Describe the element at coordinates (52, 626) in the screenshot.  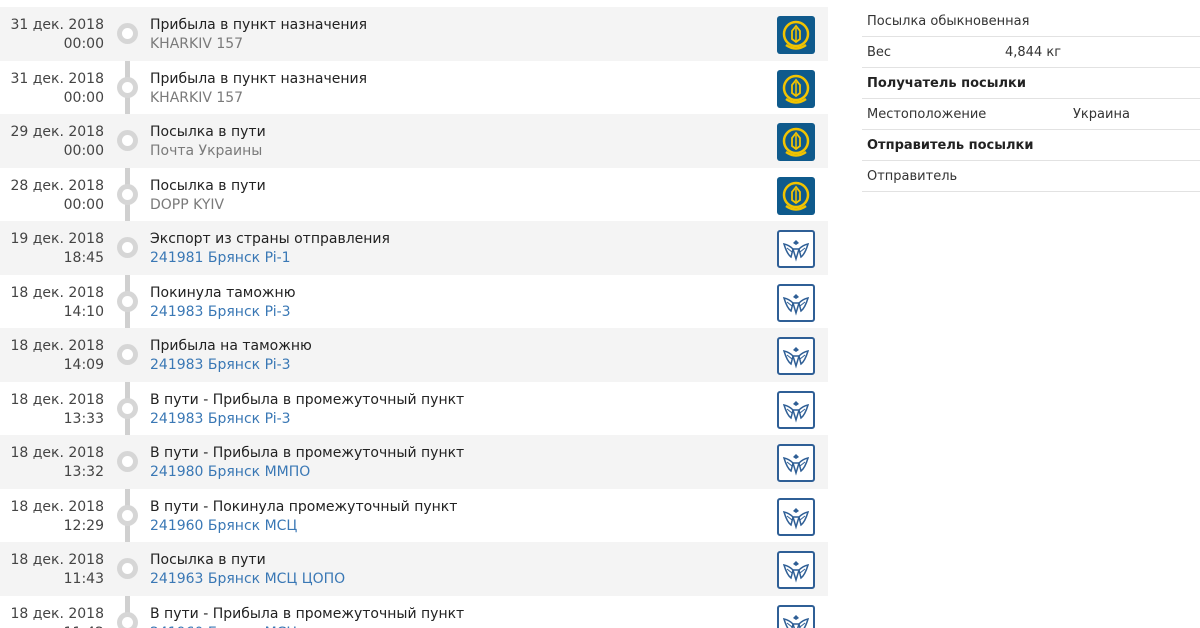
I see `event-time: 11:42` at that location.